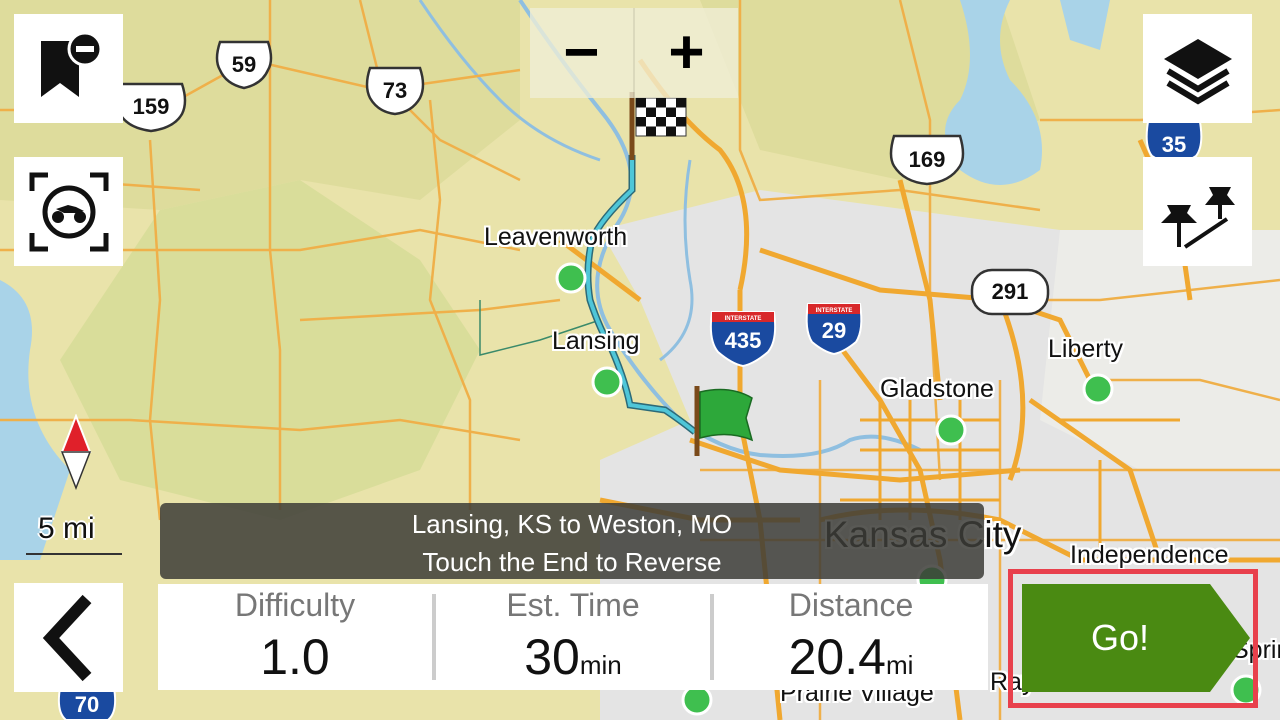  I want to click on distance-value: 20.4mi, so click(851, 657).